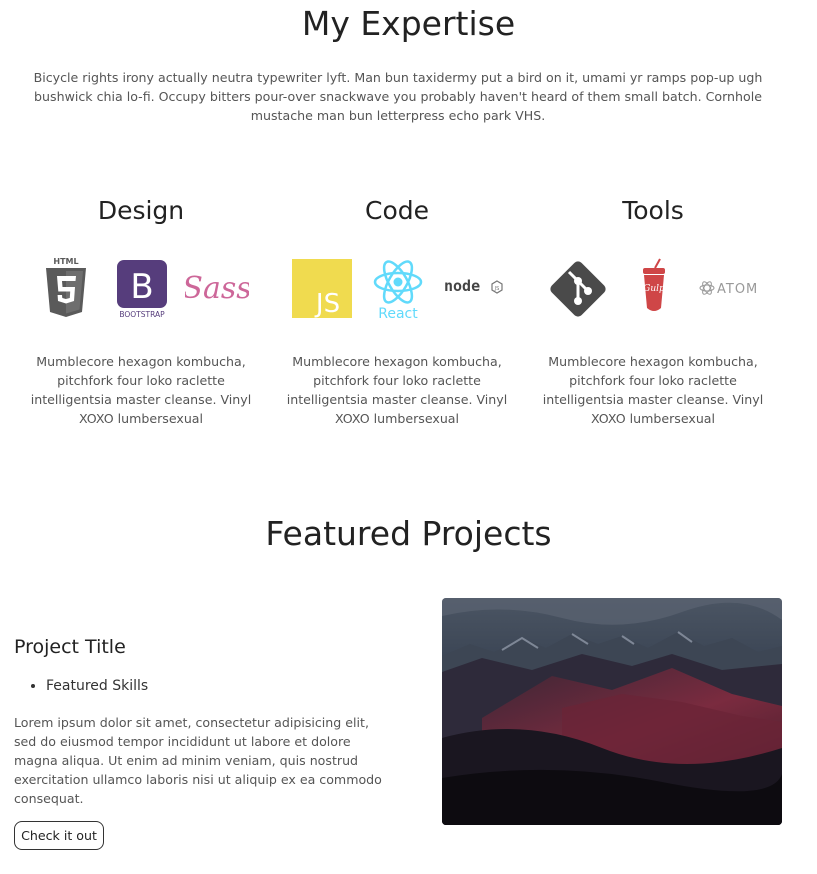 The width and height of the screenshot is (817, 874). Describe the element at coordinates (462, 286) in the screenshot. I see `nodejs-label: node` at that location.